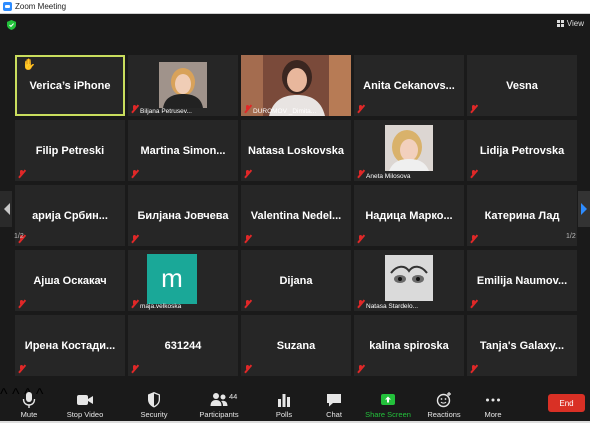 The height and width of the screenshot is (423, 590). What do you see at coordinates (183, 345) in the screenshot?
I see `participant-tile: 631244` at bounding box center [183, 345].